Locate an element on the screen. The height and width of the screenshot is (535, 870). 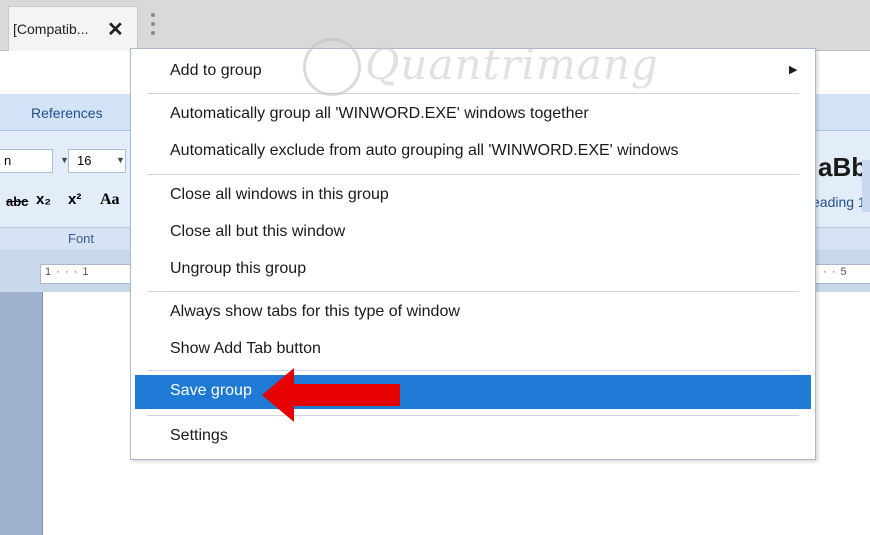
menu-item-add-to-group: Add to group ▶ is located at coordinates (473, 72).